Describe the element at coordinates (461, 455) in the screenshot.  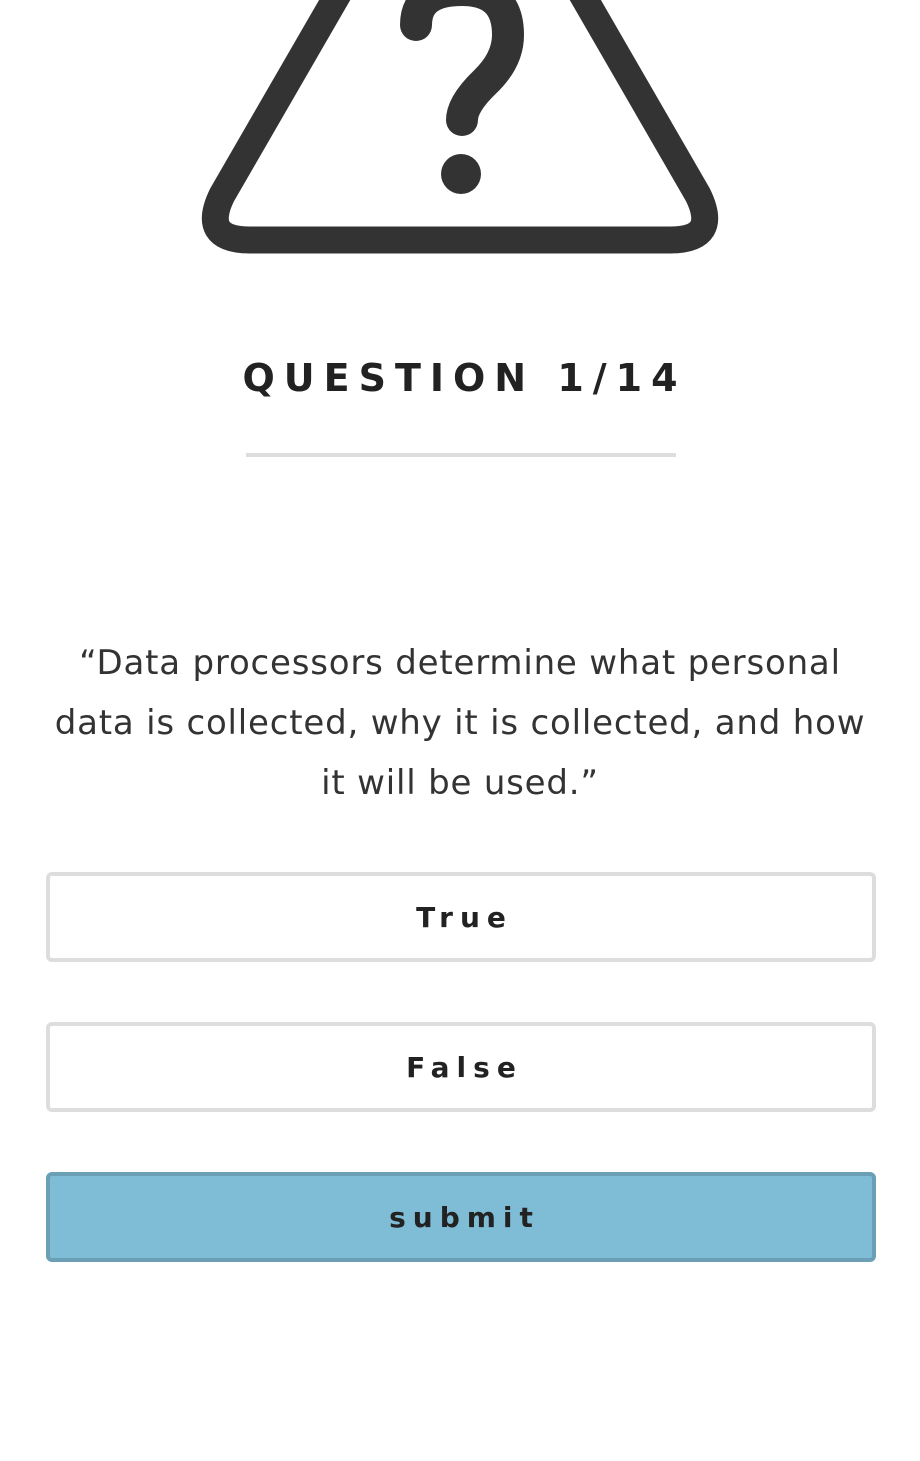
I see `heading-divider` at that location.